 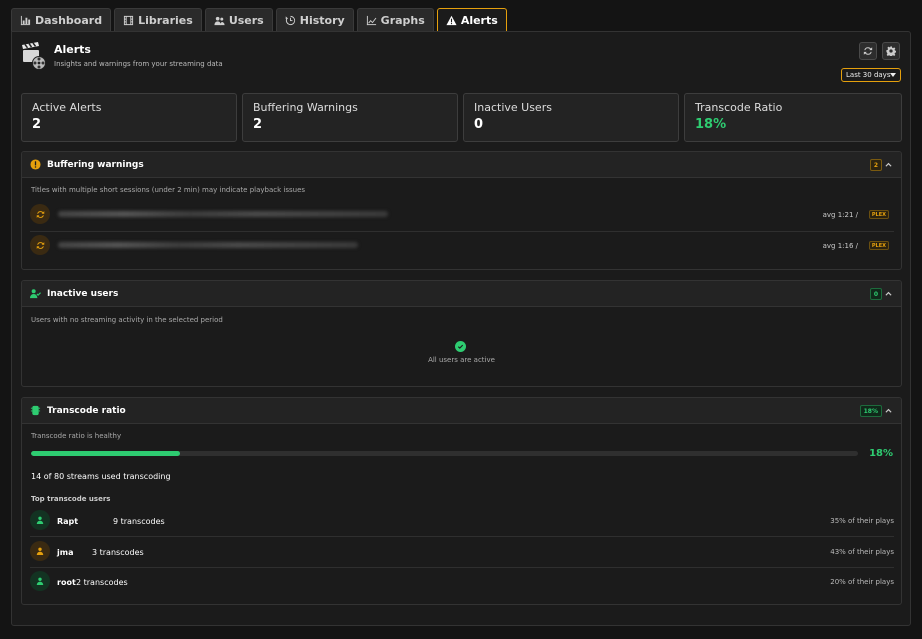 What do you see at coordinates (451, 20) in the screenshot?
I see `warning-icon` at bounding box center [451, 20].